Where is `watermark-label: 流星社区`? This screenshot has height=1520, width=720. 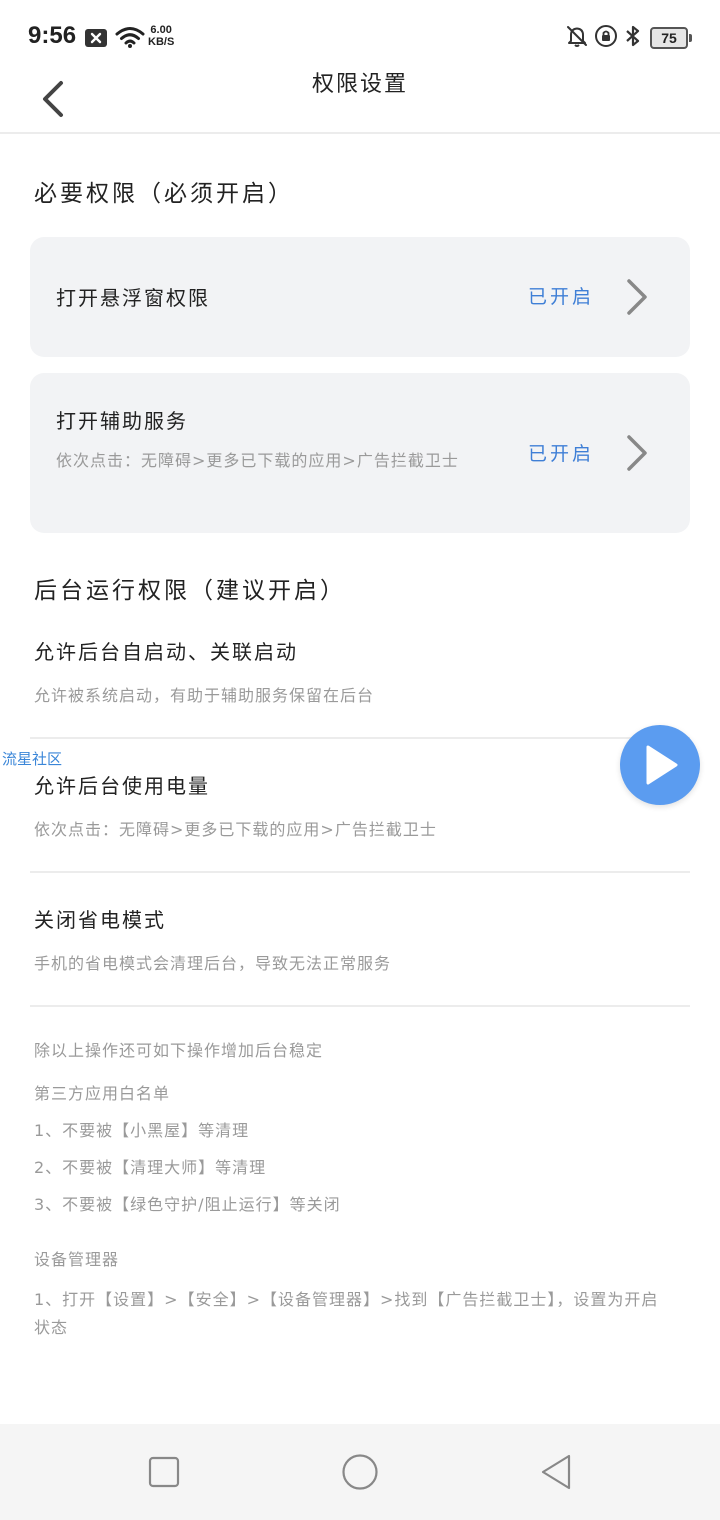
watermark-label: 流星社区 is located at coordinates (32, 759).